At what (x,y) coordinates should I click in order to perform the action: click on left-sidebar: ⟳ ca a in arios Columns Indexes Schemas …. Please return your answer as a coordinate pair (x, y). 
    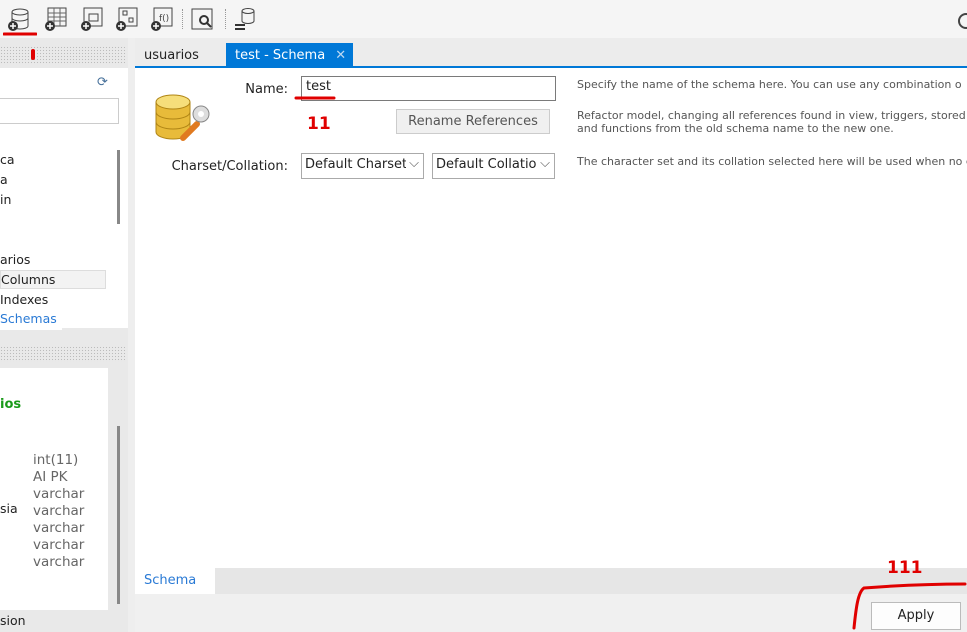
    Looking at the image, I should click on (64, 335).